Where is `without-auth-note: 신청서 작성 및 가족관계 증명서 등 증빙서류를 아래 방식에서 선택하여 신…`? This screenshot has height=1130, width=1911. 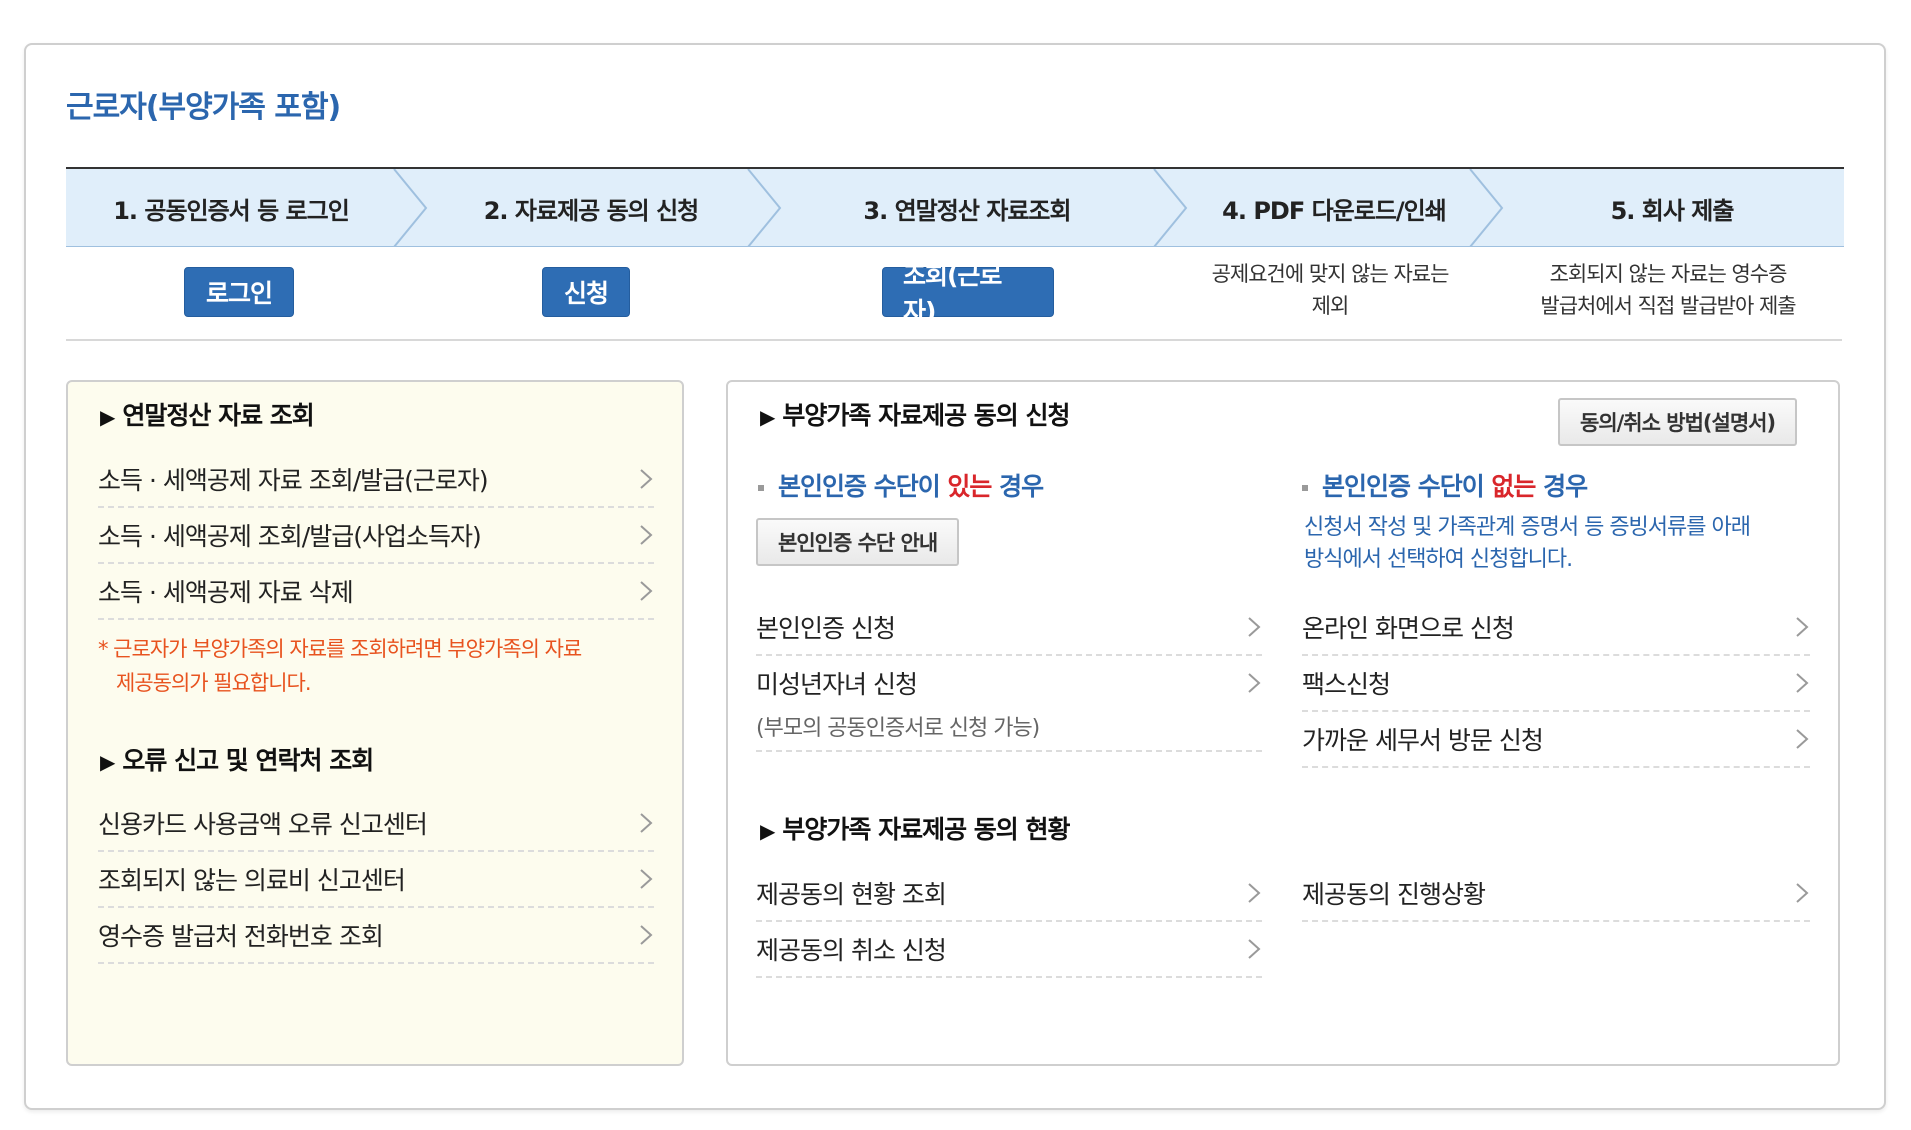 without-auth-note: 신청서 작성 및 가족관계 증명서 등 증빙서류를 아래 방식에서 선택하여 신… is located at coordinates (1527, 543).